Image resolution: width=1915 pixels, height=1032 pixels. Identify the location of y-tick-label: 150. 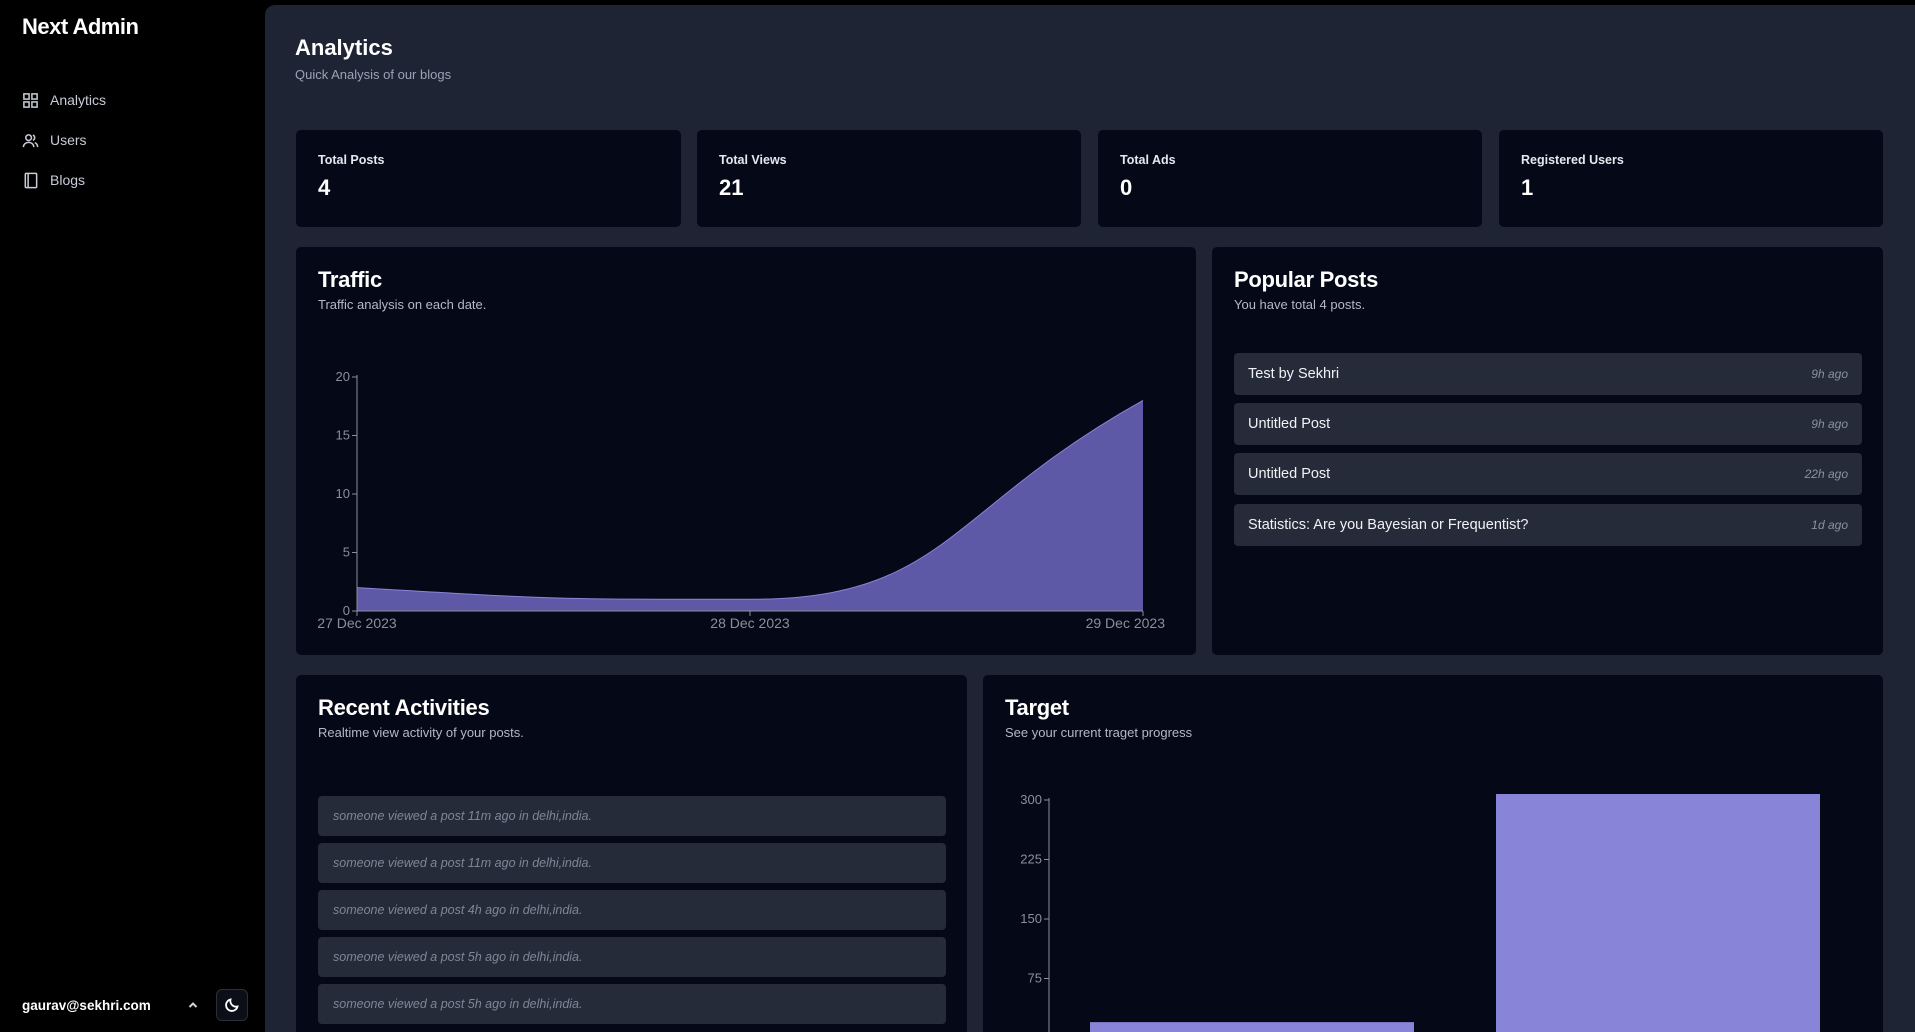
(1031, 918).